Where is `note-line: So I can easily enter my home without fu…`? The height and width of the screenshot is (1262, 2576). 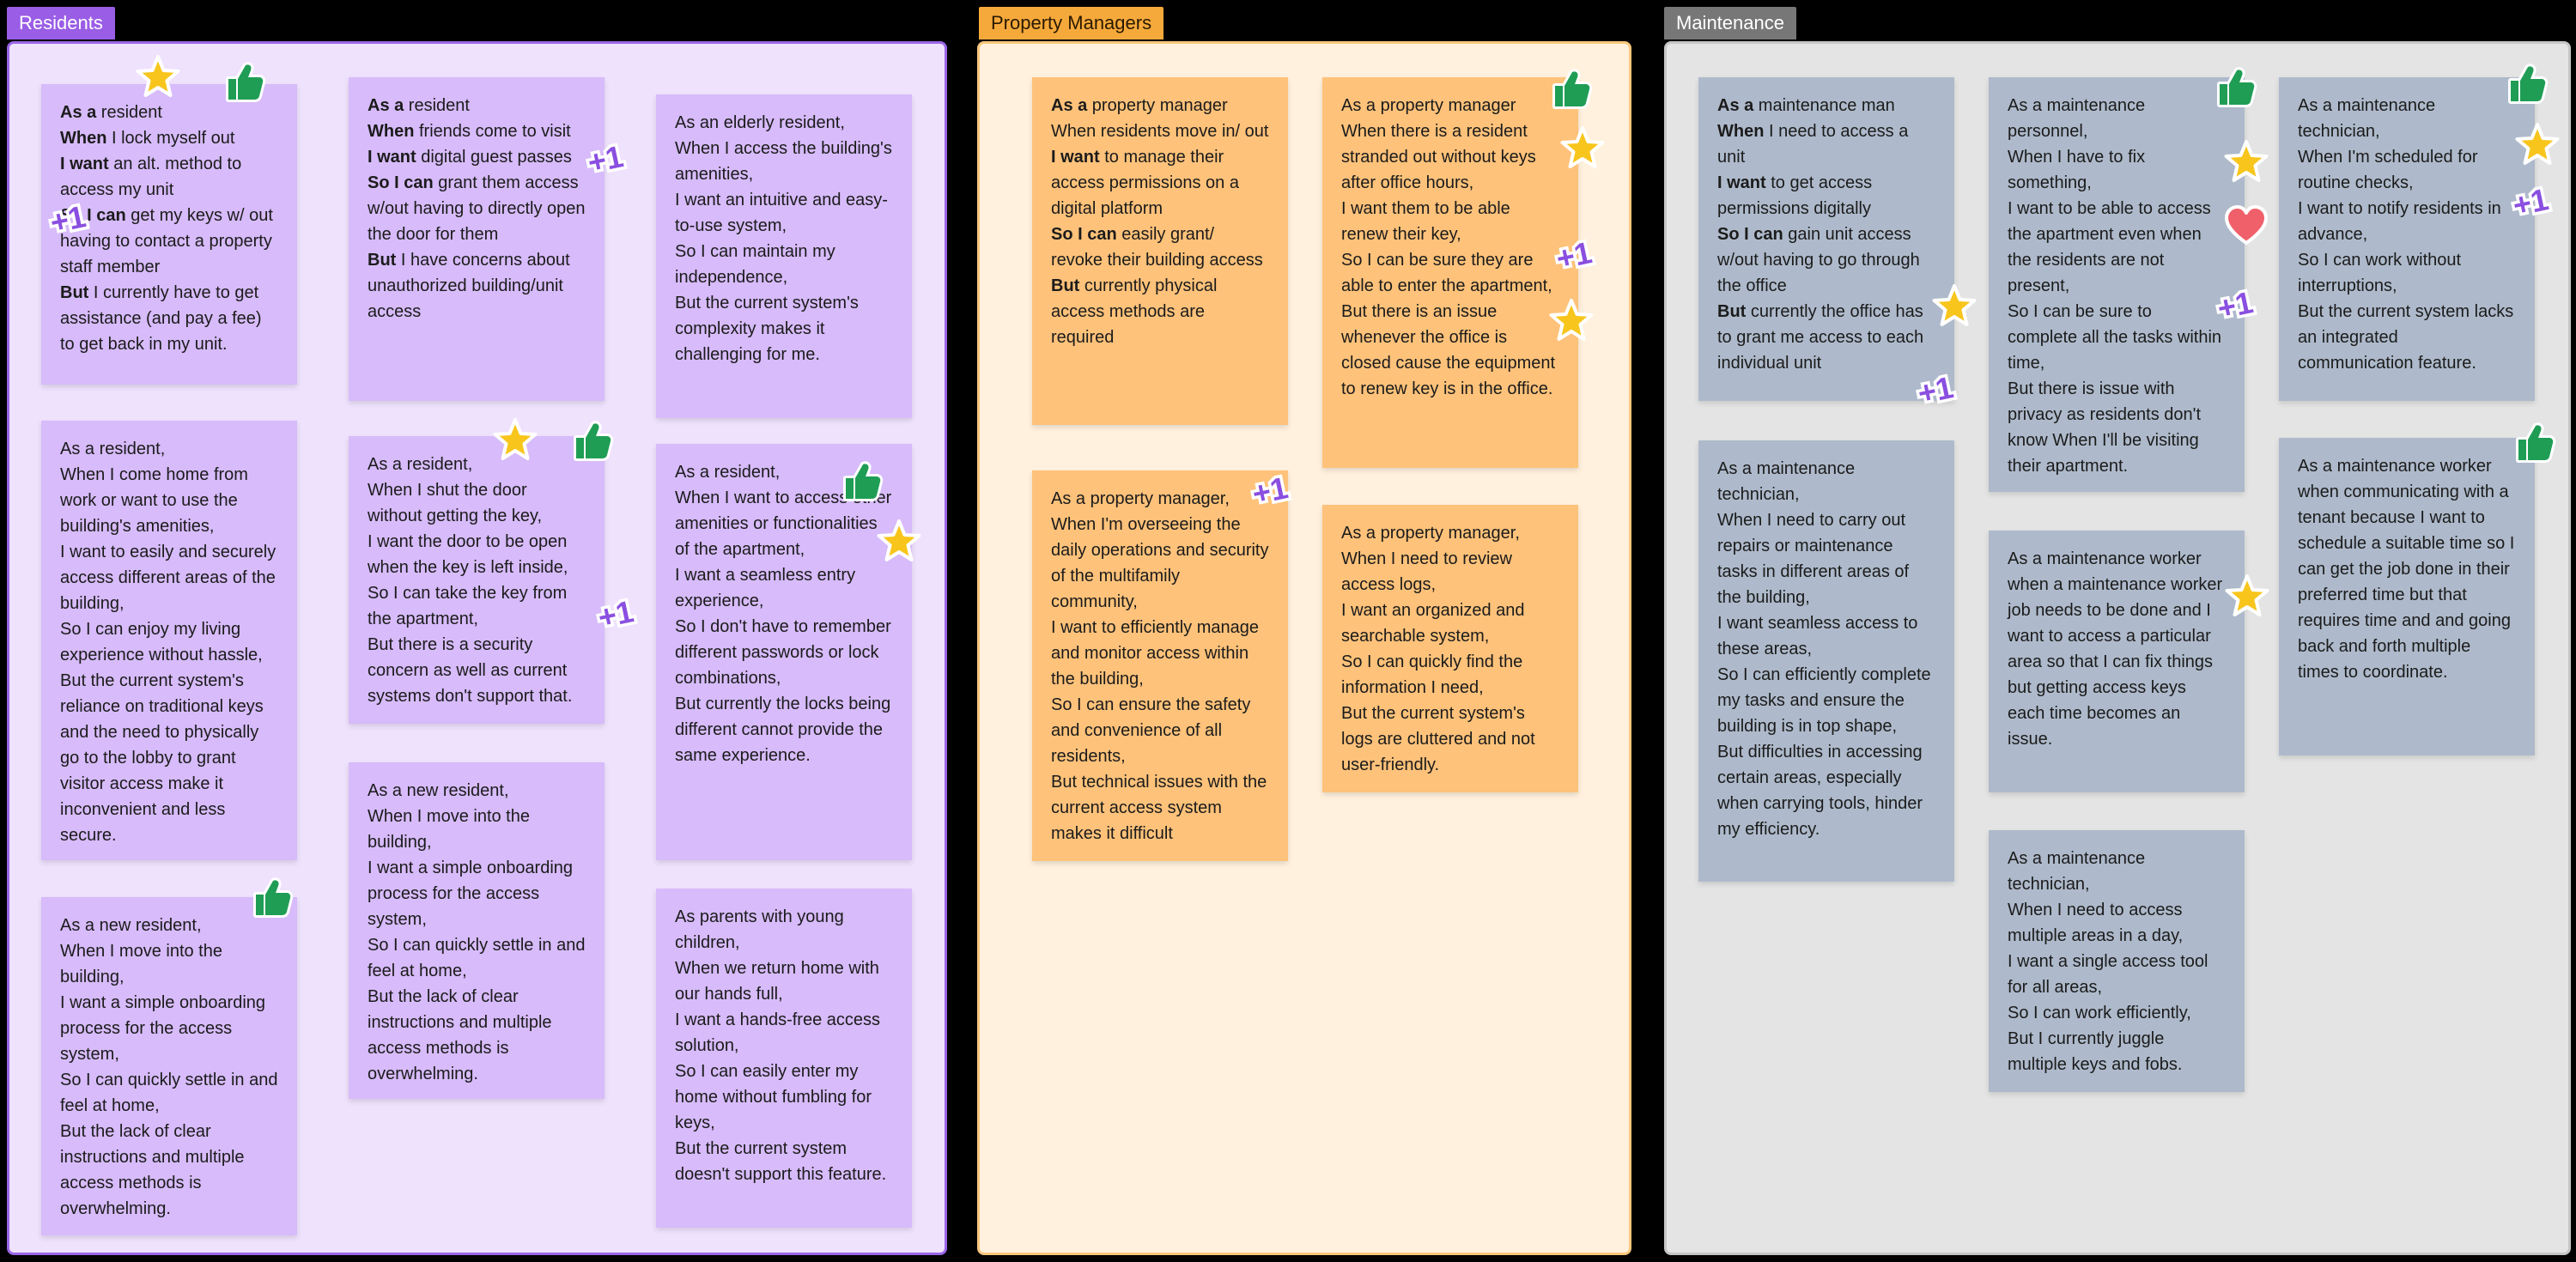
note-line: So I can easily enter my home without fu… is located at coordinates (784, 1097).